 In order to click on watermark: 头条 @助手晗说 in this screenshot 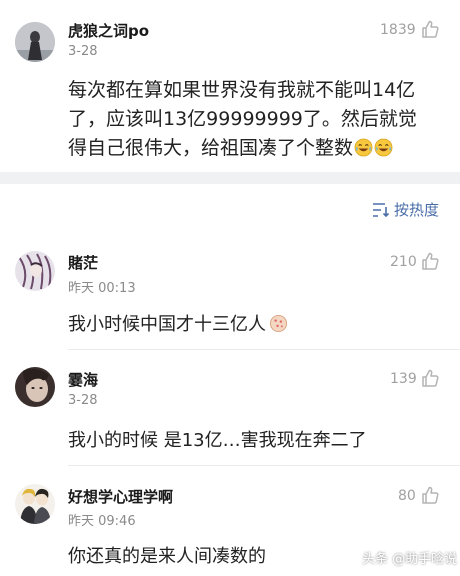, I will do `click(410, 559)`.